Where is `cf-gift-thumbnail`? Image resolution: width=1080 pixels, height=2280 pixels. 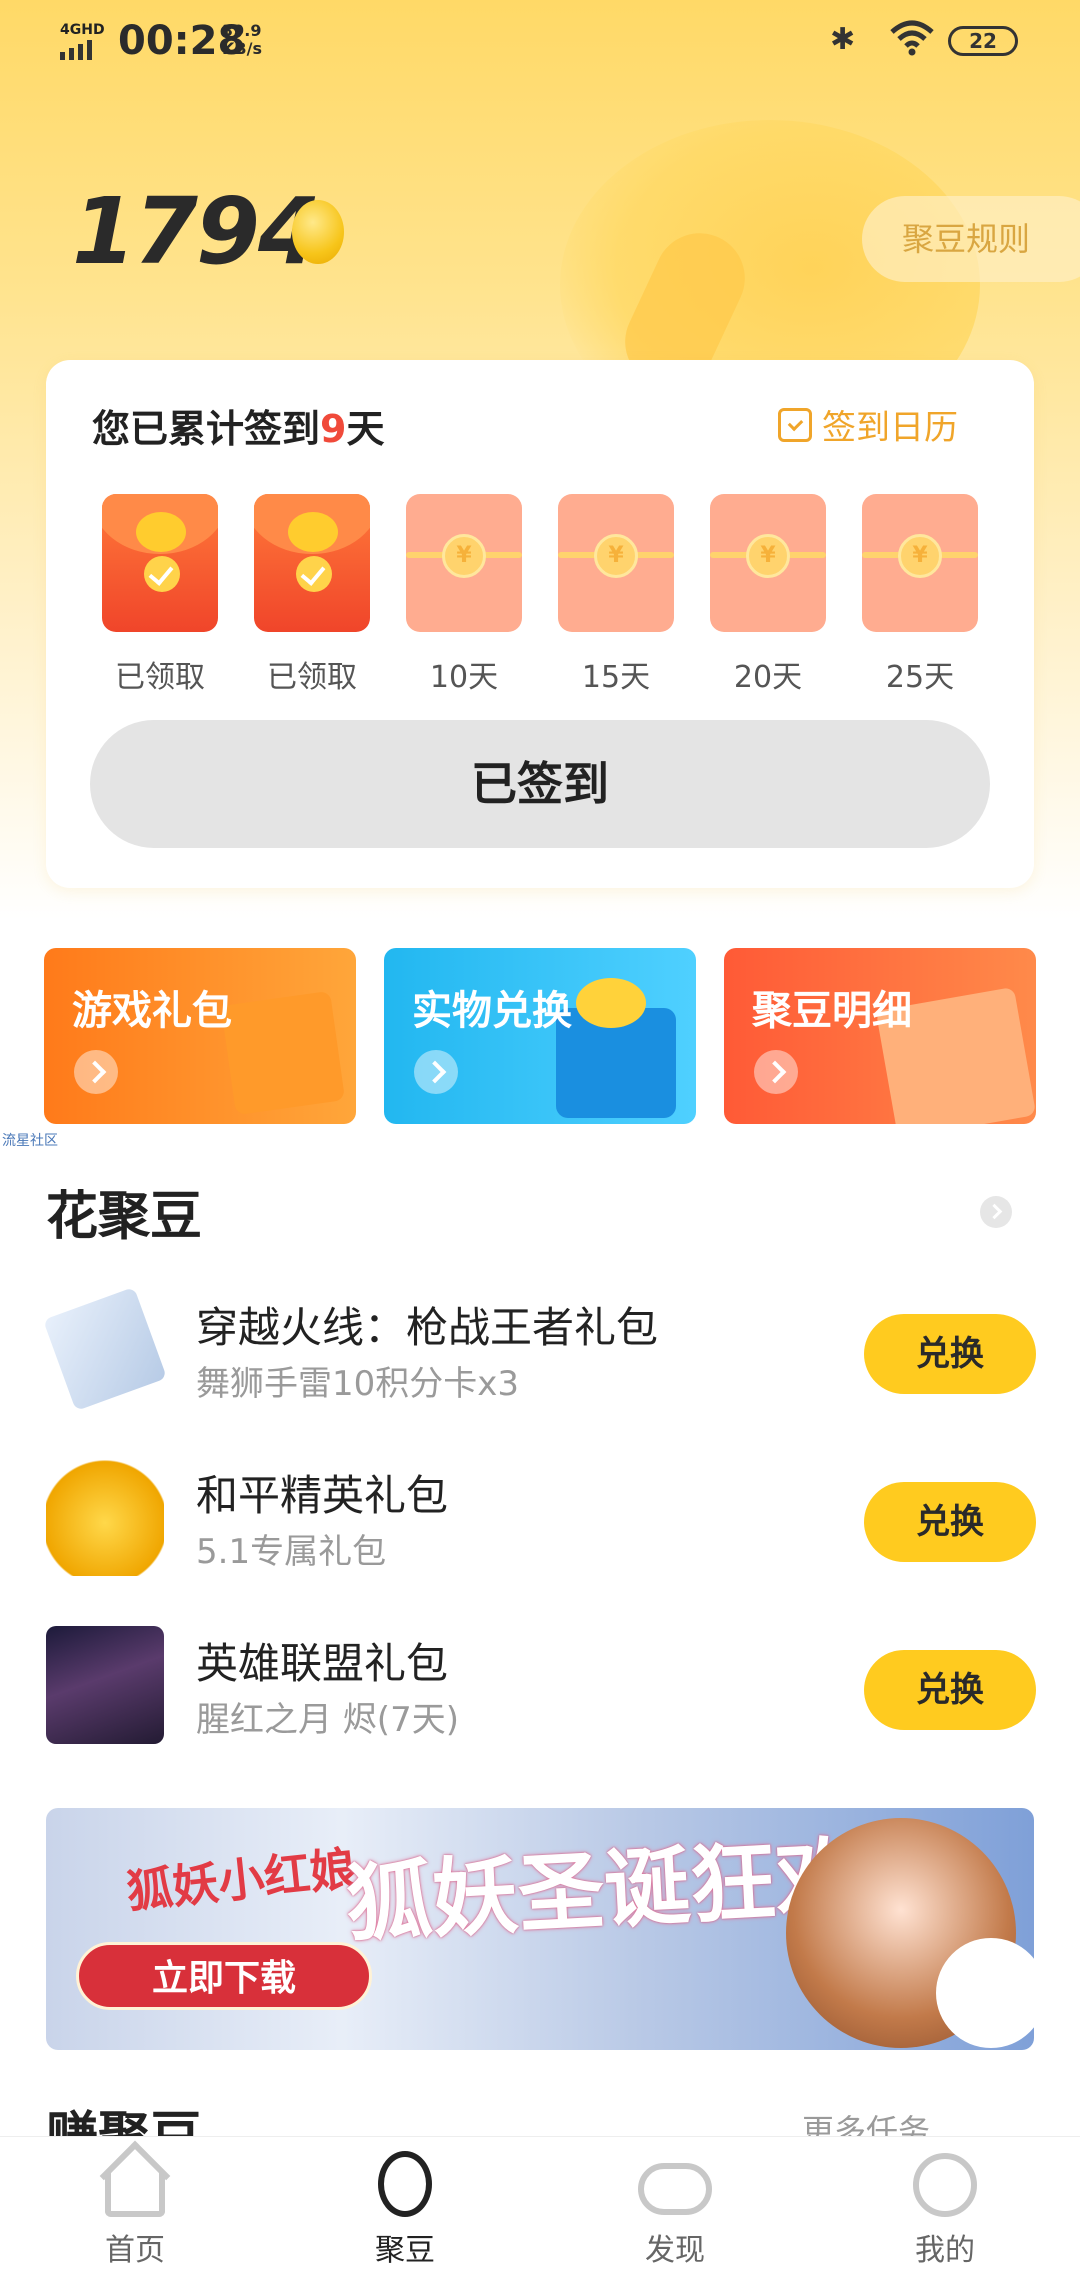 cf-gift-thumbnail is located at coordinates (105, 1349).